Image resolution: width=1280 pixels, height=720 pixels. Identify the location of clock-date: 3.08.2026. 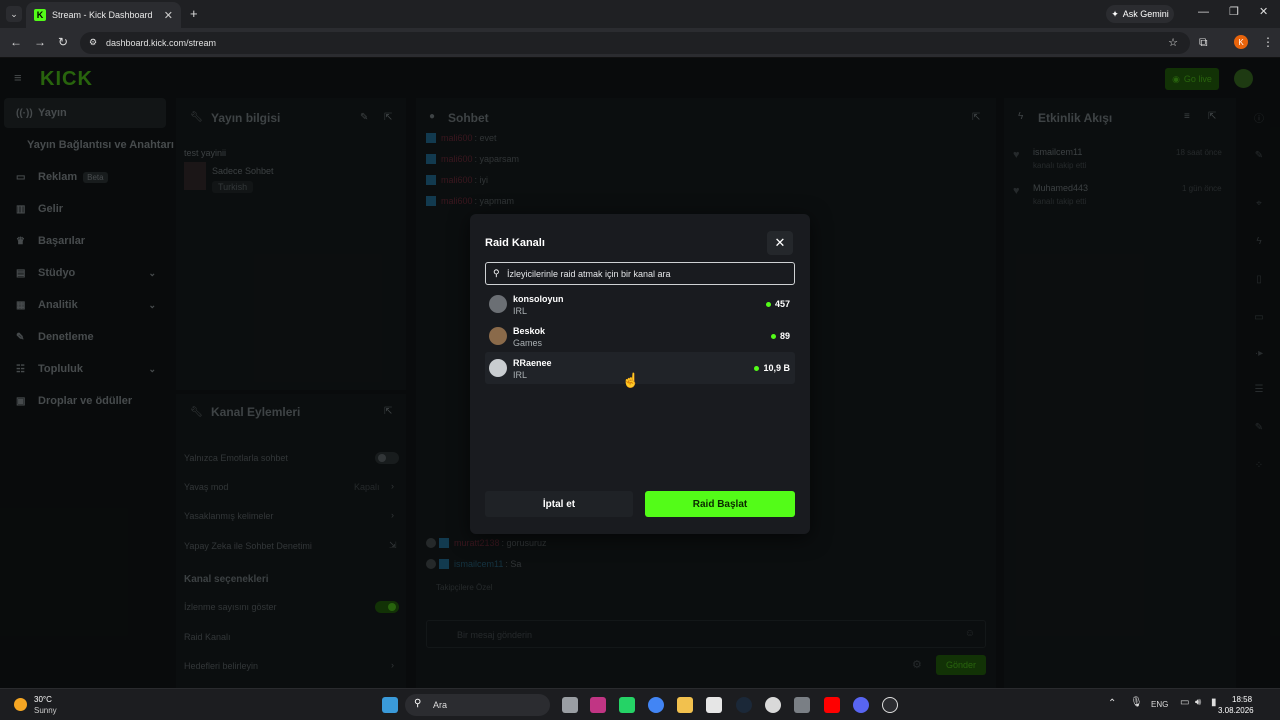
(1236, 710).